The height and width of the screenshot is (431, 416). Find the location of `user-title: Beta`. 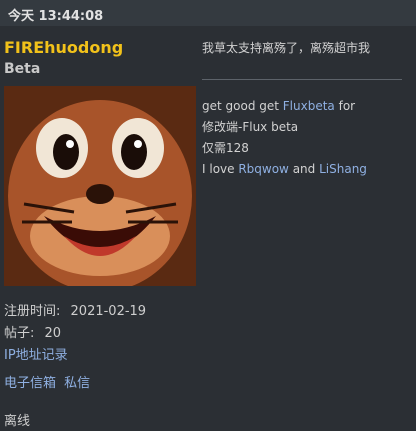

user-title: Beta is located at coordinates (22, 69).